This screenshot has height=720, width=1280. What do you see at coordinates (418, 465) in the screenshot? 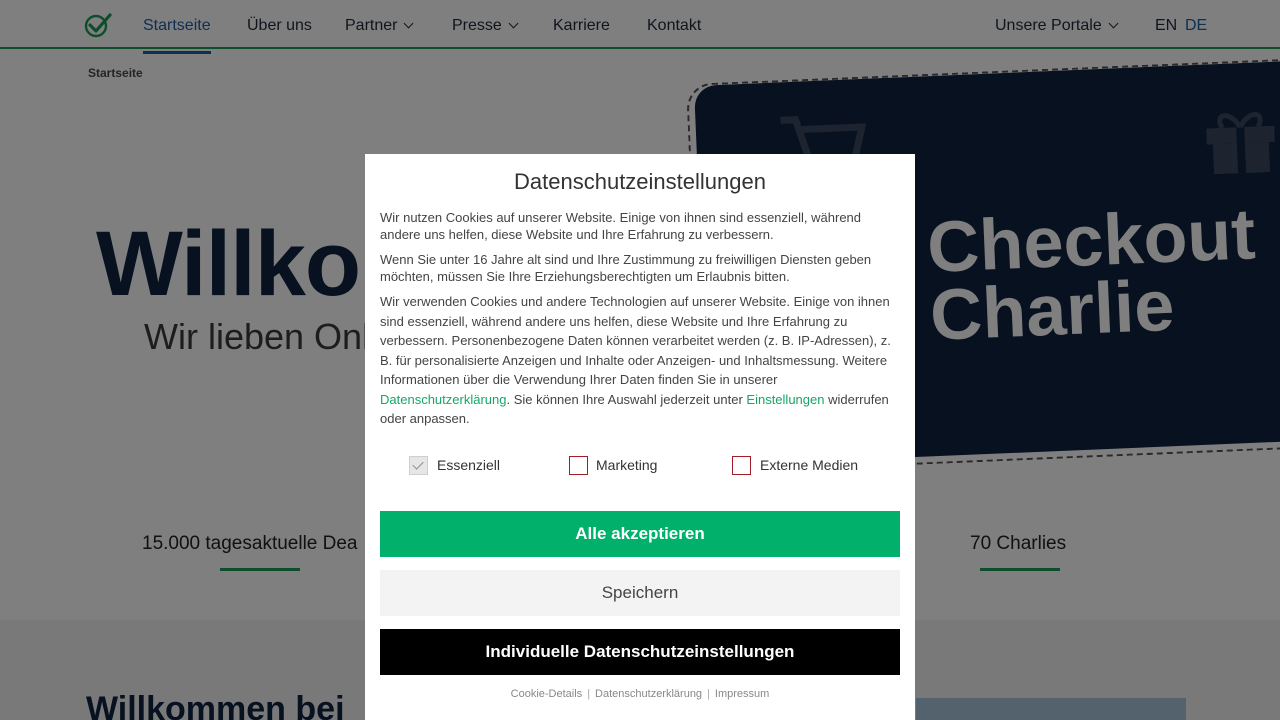
I see `checkbox-essenziell` at bounding box center [418, 465].